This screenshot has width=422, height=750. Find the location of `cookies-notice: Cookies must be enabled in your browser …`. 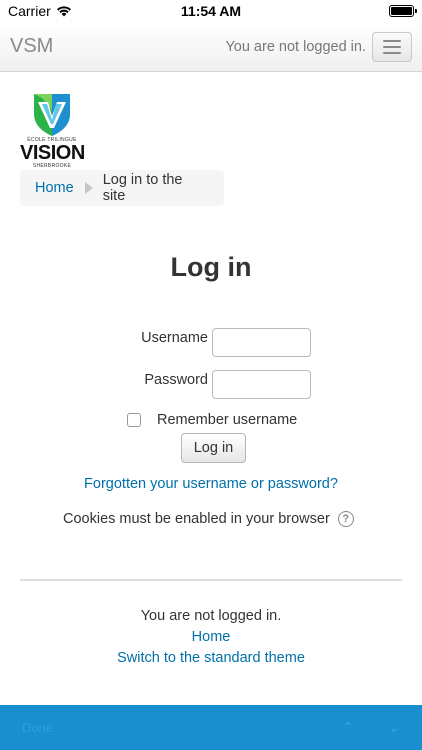

cookies-notice: Cookies must be enabled in your browser … is located at coordinates (208, 519).